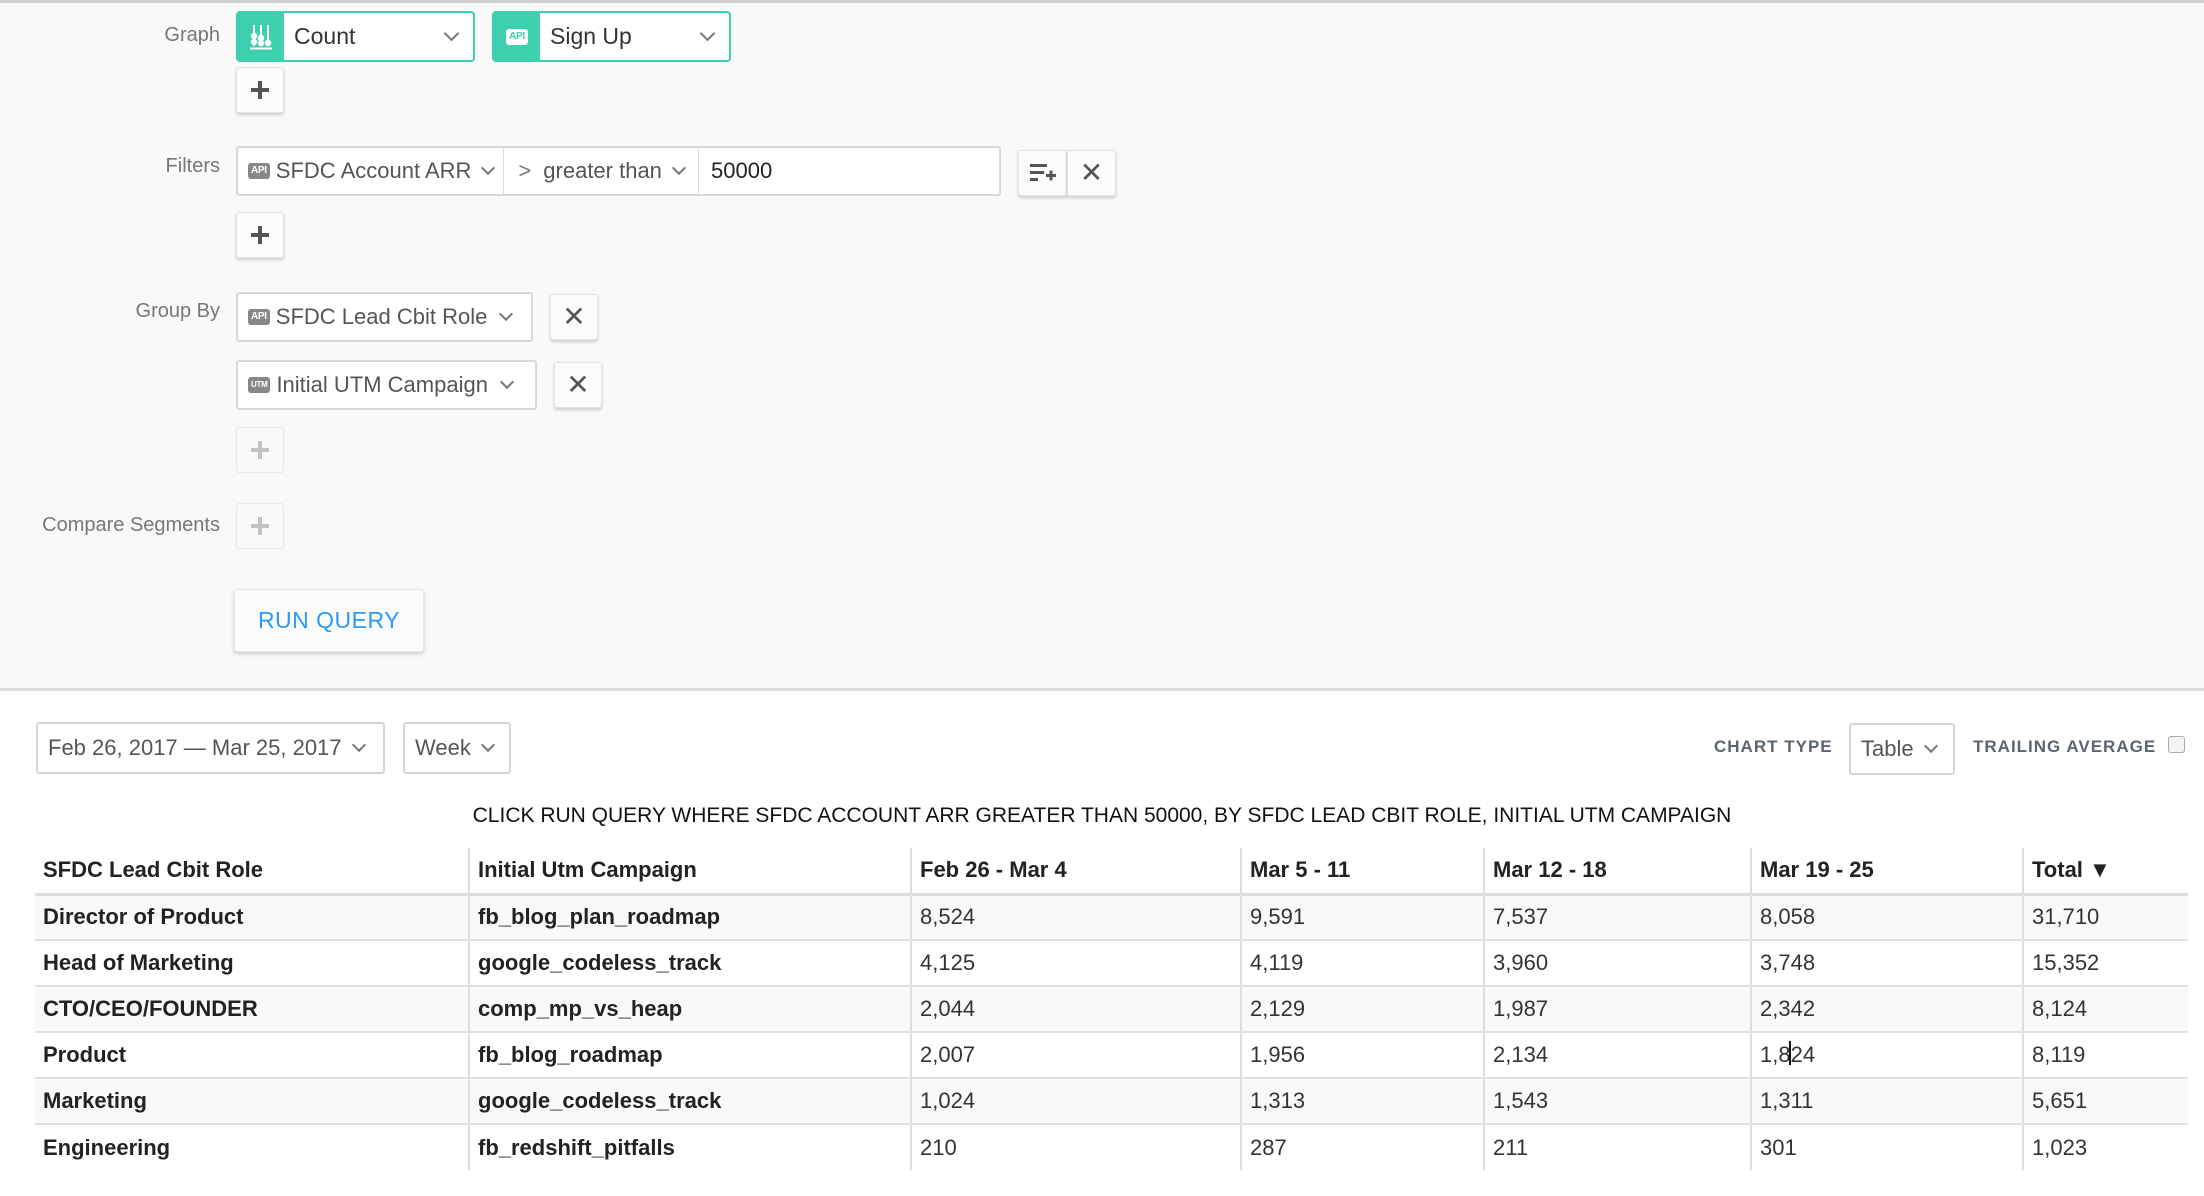  I want to click on column-header-week-1: Feb 26 - Mar 4, so click(1075, 872).